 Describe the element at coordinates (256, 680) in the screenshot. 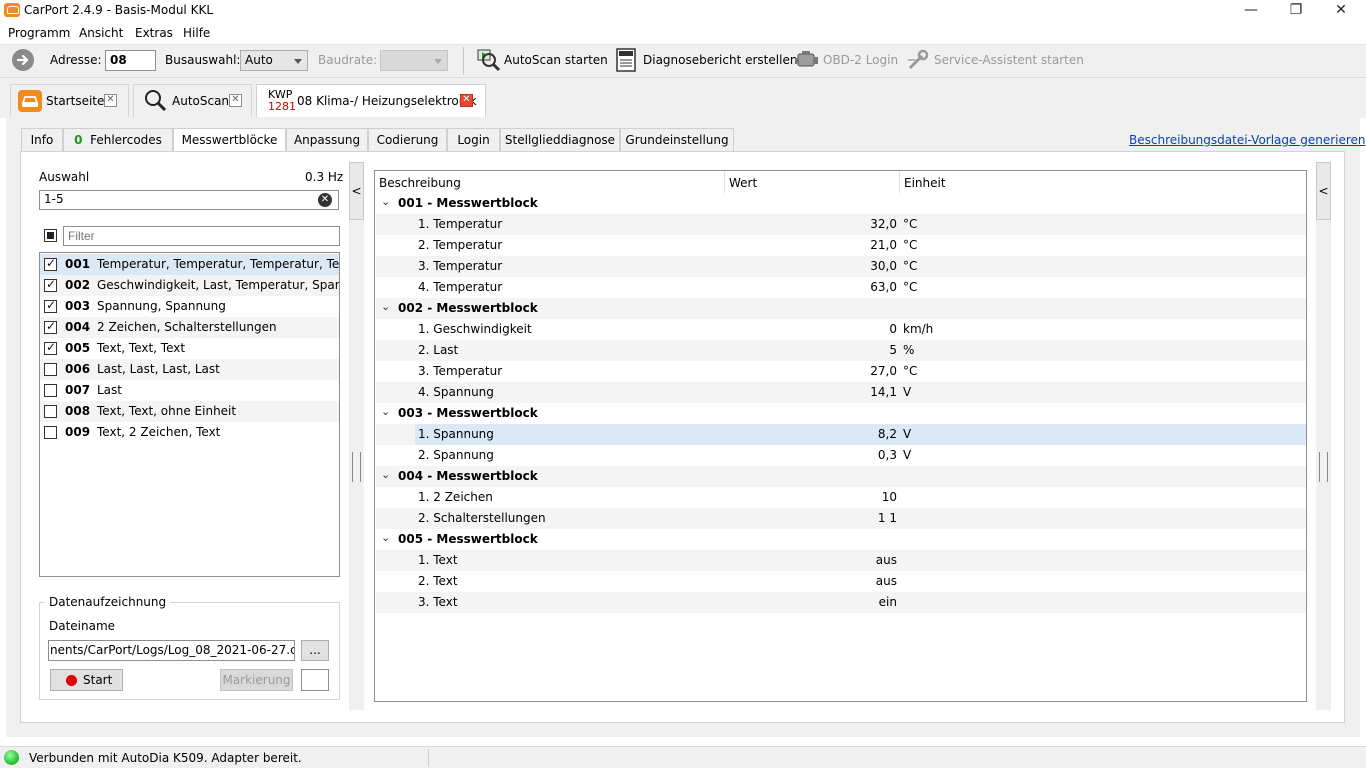

I see `marker-button: Markierung` at that location.